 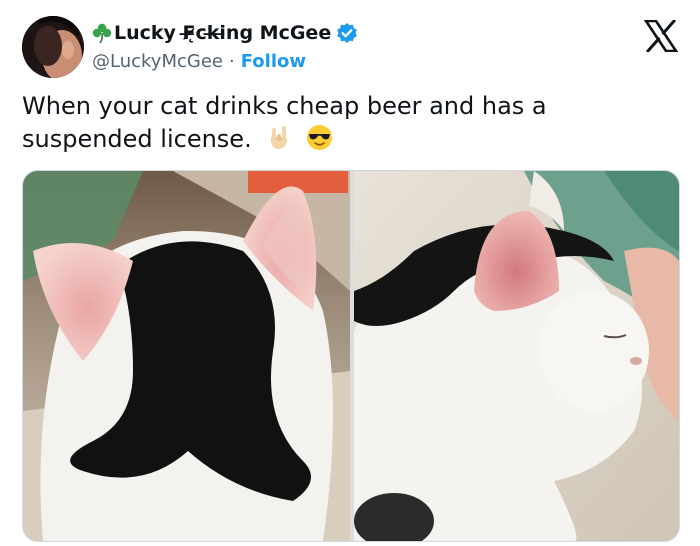 I want to click on author-handle: @LuckyMcGee, so click(x=157, y=61).